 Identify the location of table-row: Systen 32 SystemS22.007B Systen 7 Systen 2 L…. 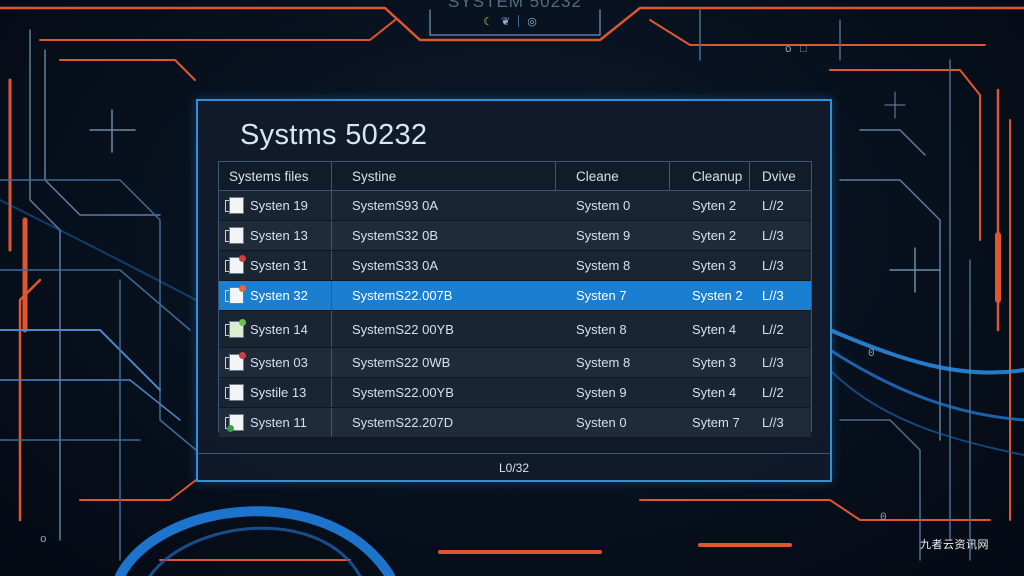
(515, 296).